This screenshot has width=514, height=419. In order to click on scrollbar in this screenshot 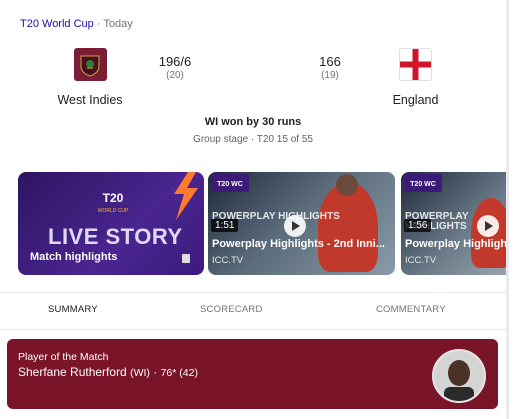, I will do `click(507, 209)`.